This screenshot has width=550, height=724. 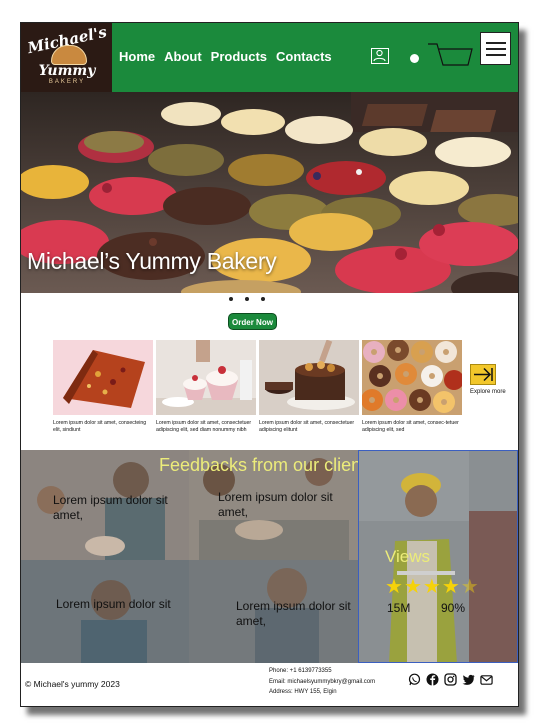 What do you see at coordinates (469, 587) in the screenshot?
I see `star-empty-icon: ★` at bounding box center [469, 587].